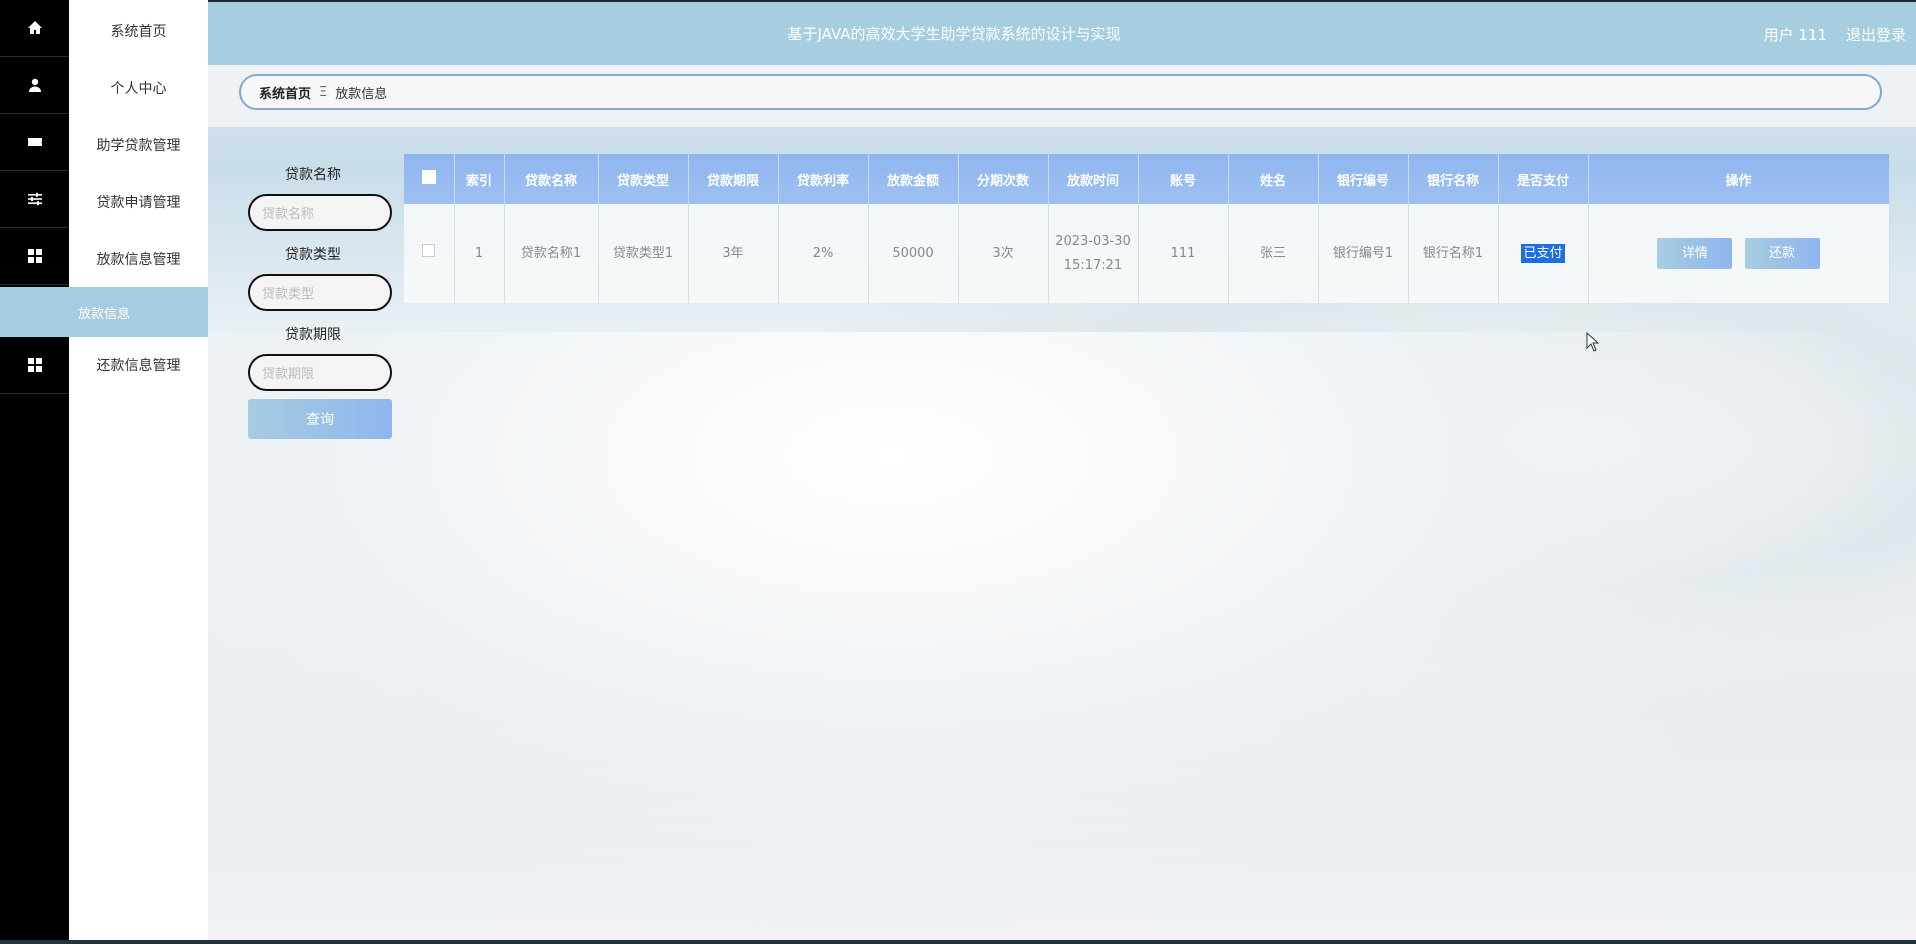  What do you see at coordinates (1003, 179) in the screenshot?
I see `col-header-installments: 分期次数` at bounding box center [1003, 179].